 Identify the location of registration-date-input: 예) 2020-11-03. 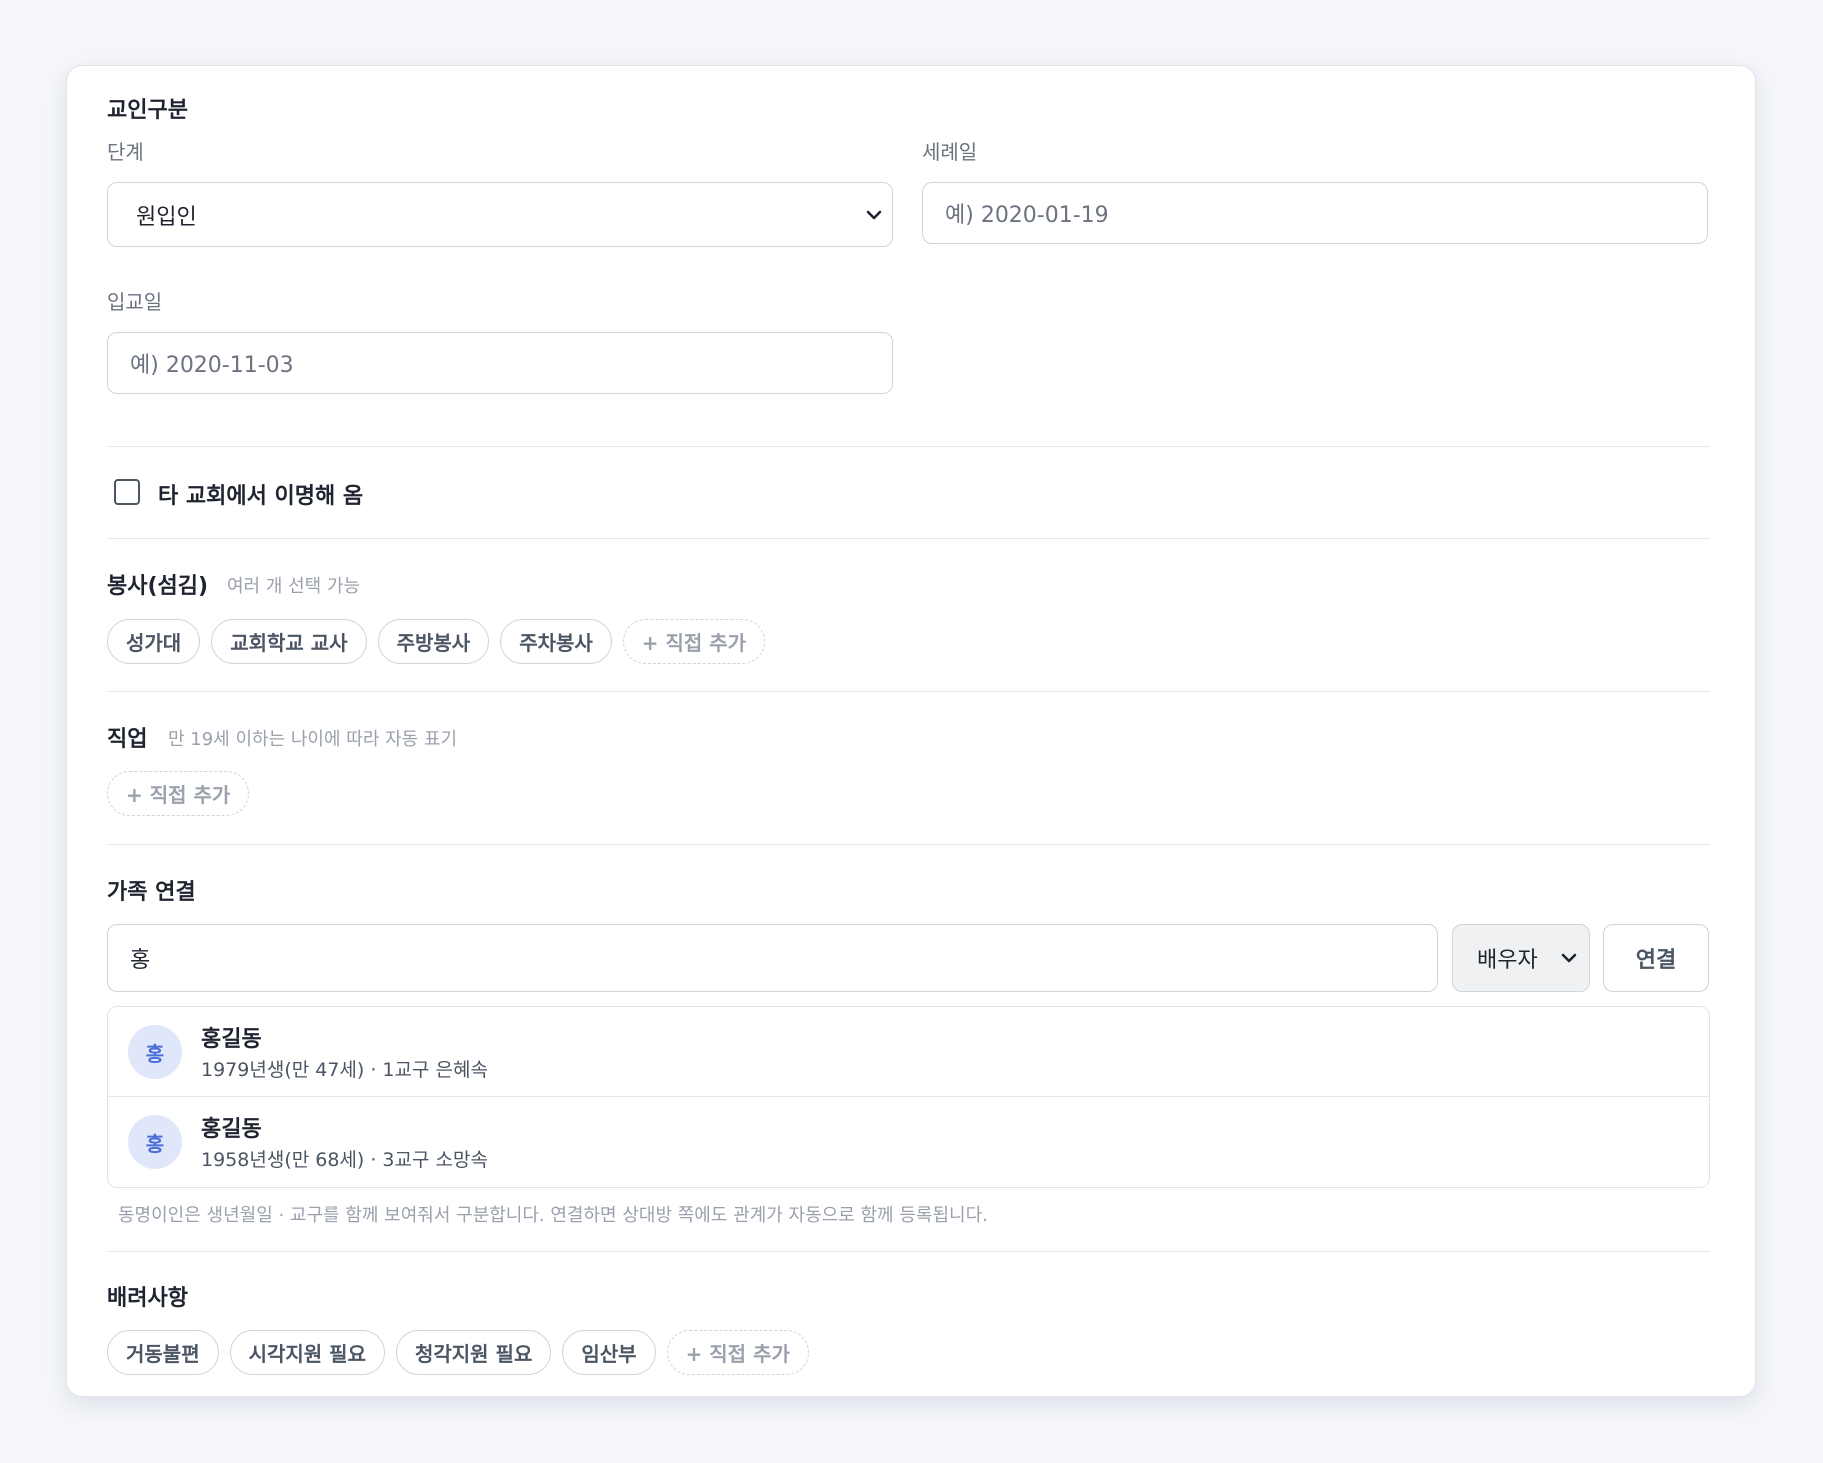
(500, 363).